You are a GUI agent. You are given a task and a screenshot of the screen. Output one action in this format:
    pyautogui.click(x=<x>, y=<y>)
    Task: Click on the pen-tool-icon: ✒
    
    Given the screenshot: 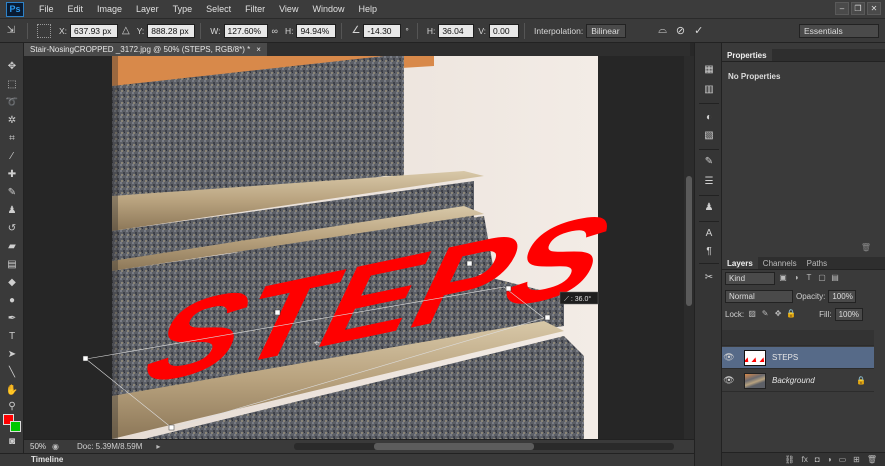 What is the action you would take?
    pyautogui.click(x=12, y=319)
    